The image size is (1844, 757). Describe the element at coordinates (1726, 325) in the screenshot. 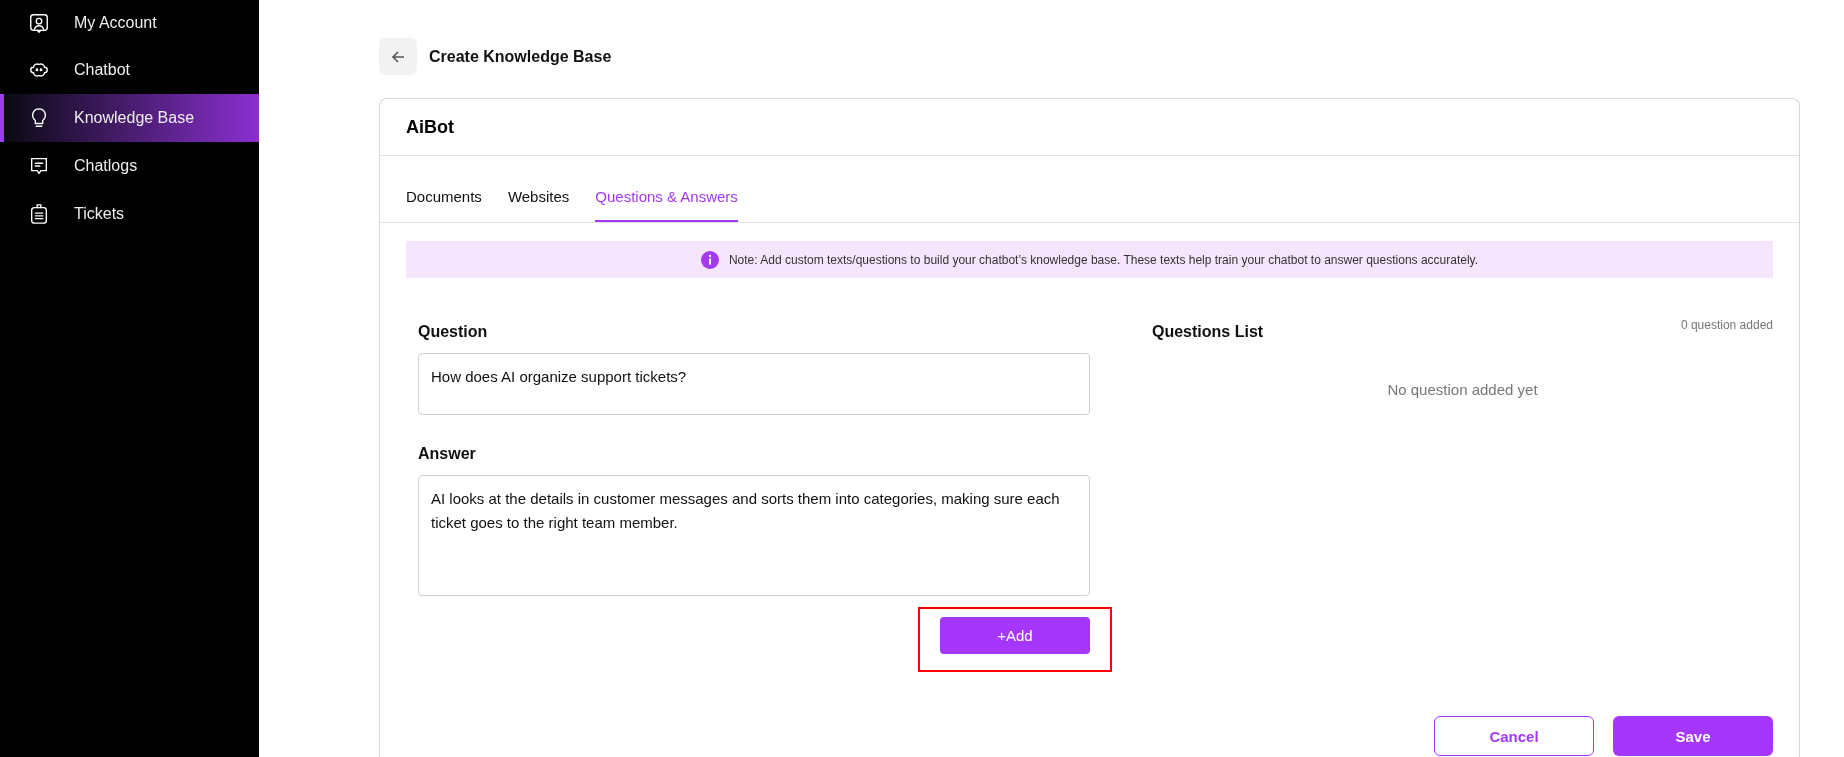

I see `question-count: 0 question added` at that location.